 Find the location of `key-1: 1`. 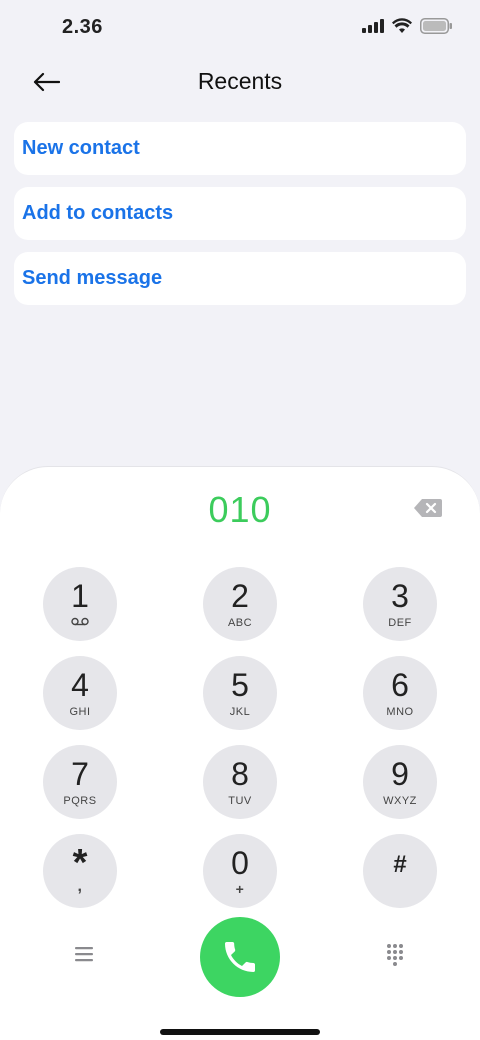

key-1: 1 is located at coordinates (80, 604).